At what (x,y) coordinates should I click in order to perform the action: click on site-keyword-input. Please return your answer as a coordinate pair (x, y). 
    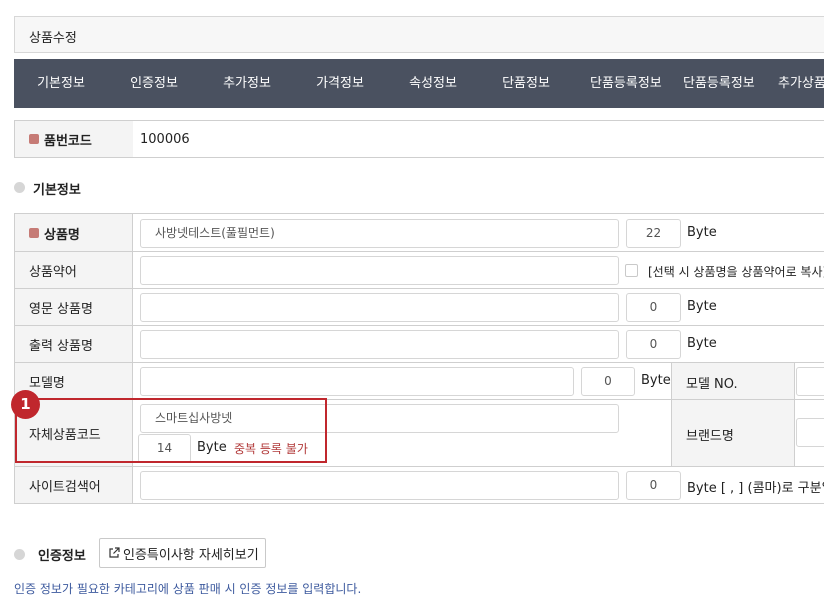
    Looking at the image, I should click on (379, 485).